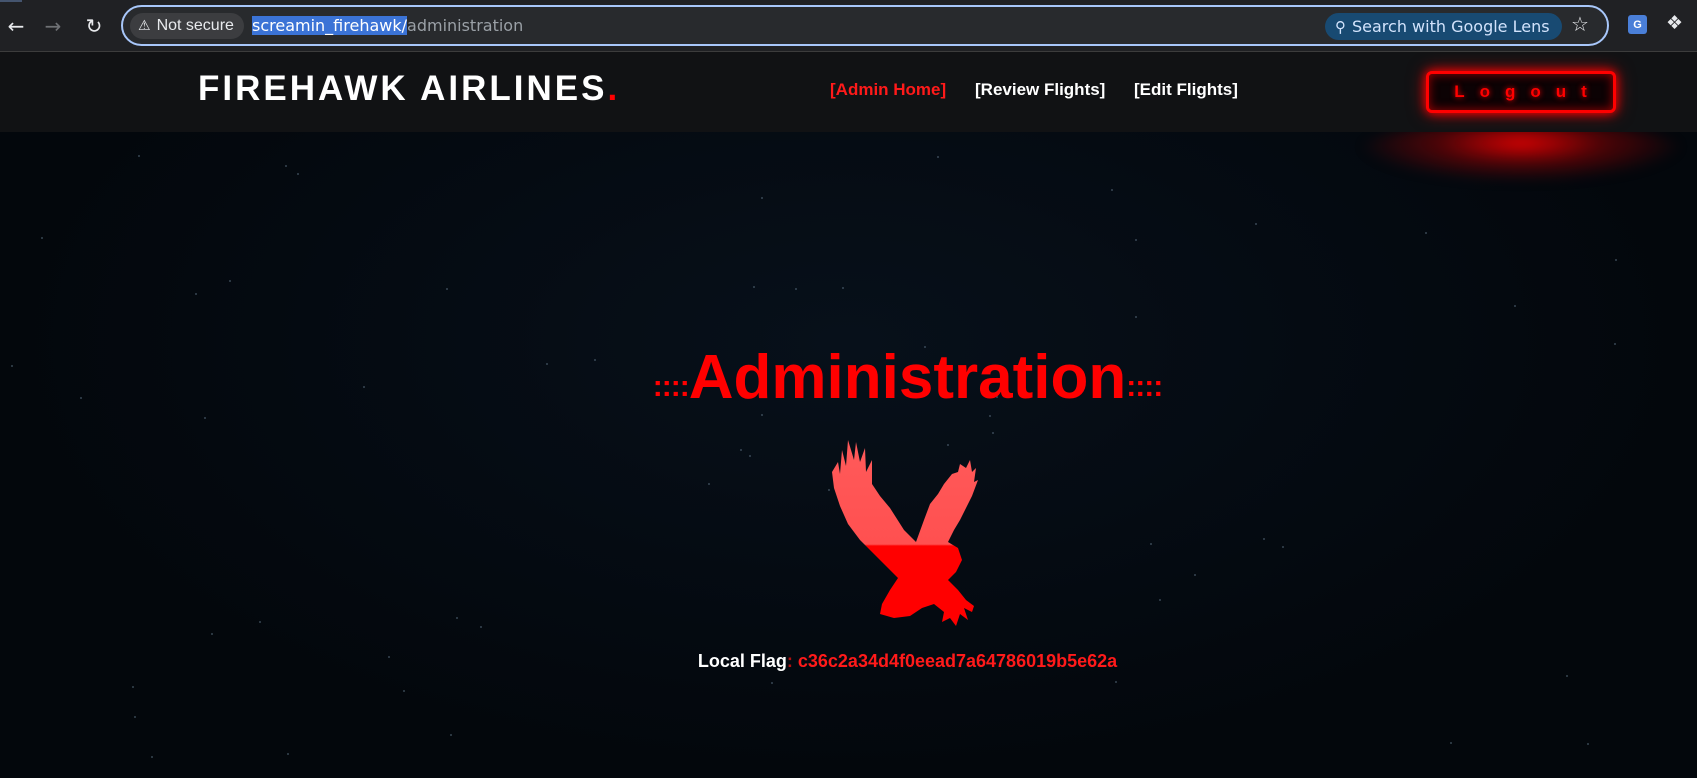 The image size is (1697, 778). What do you see at coordinates (465, 25) in the screenshot?
I see `url-path: administration` at bounding box center [465, 25].